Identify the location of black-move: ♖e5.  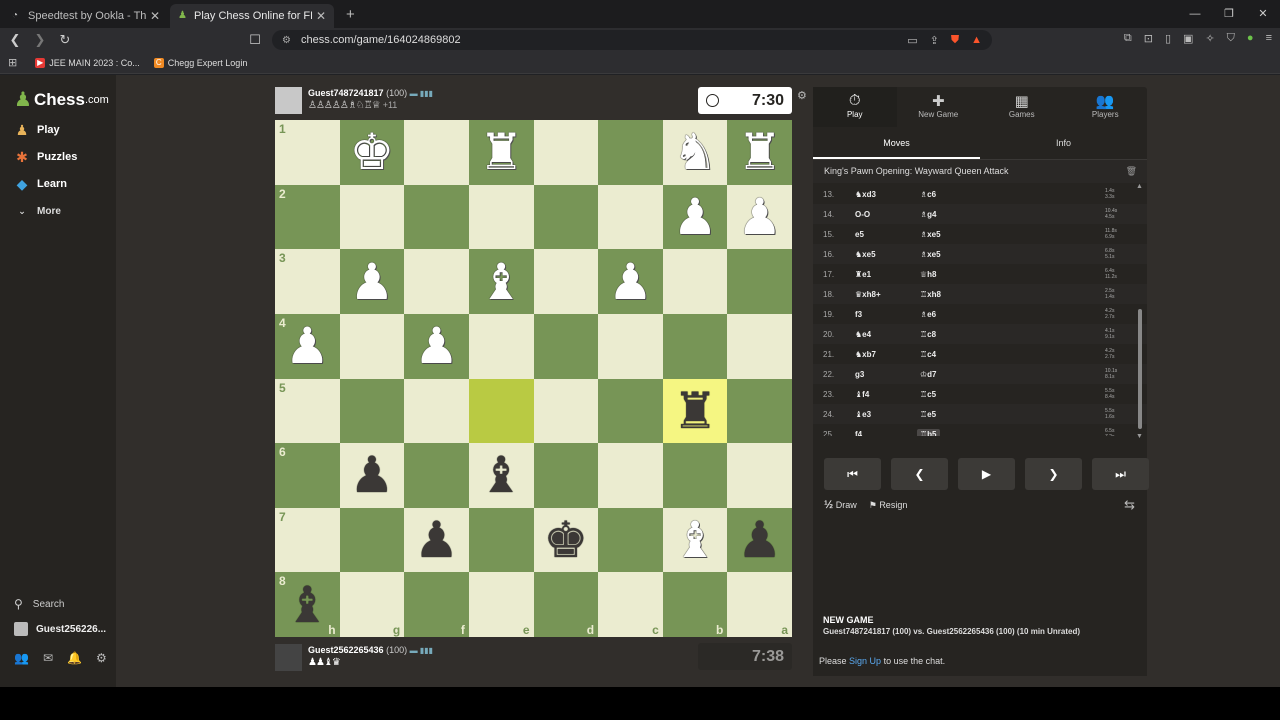
(928, 414).